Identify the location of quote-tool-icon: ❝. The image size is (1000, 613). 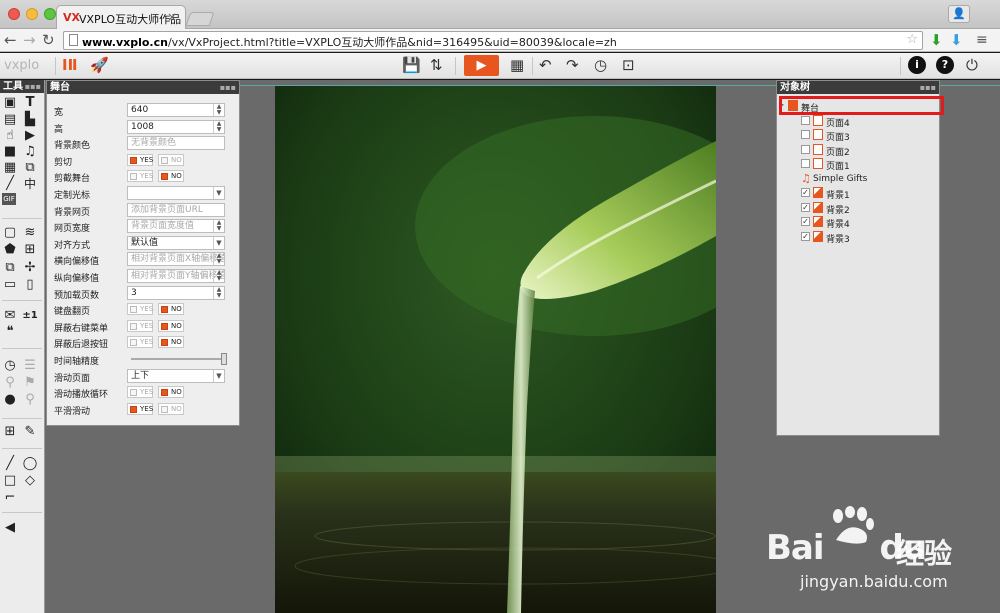
(10, 332).